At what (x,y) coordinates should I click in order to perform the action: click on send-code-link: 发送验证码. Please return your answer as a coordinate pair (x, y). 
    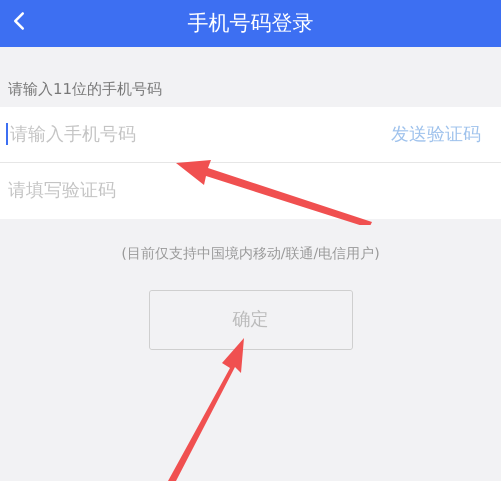
    Looking at the image, I should click on (436, 134).